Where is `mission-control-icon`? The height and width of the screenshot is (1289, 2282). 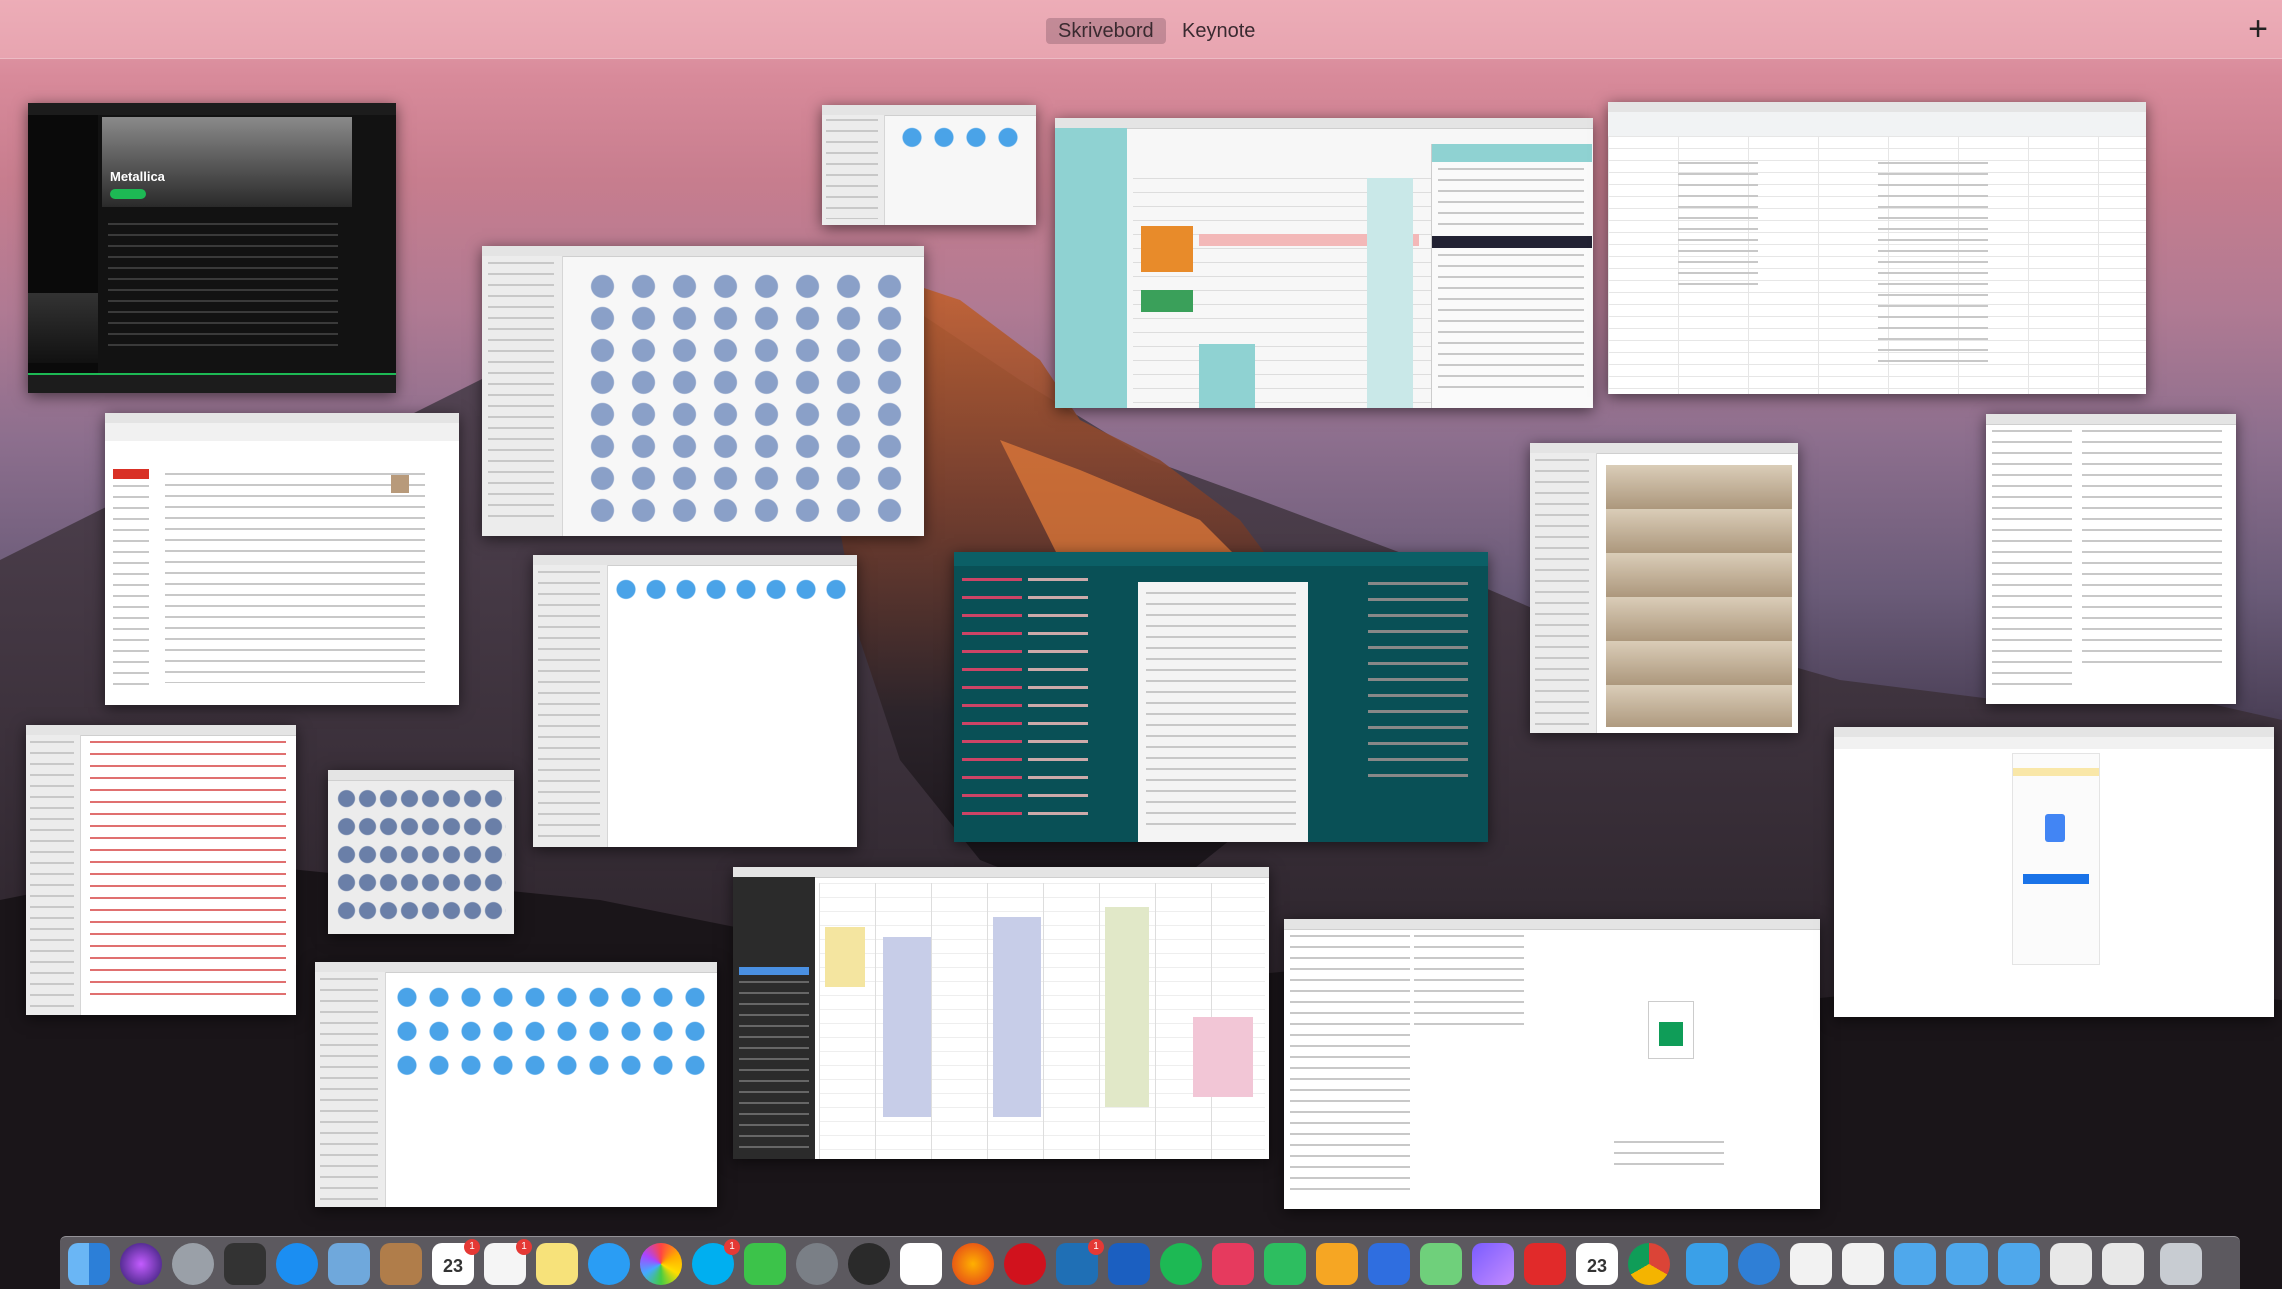 mission-control-icon is located at coordinates (245, 1264).